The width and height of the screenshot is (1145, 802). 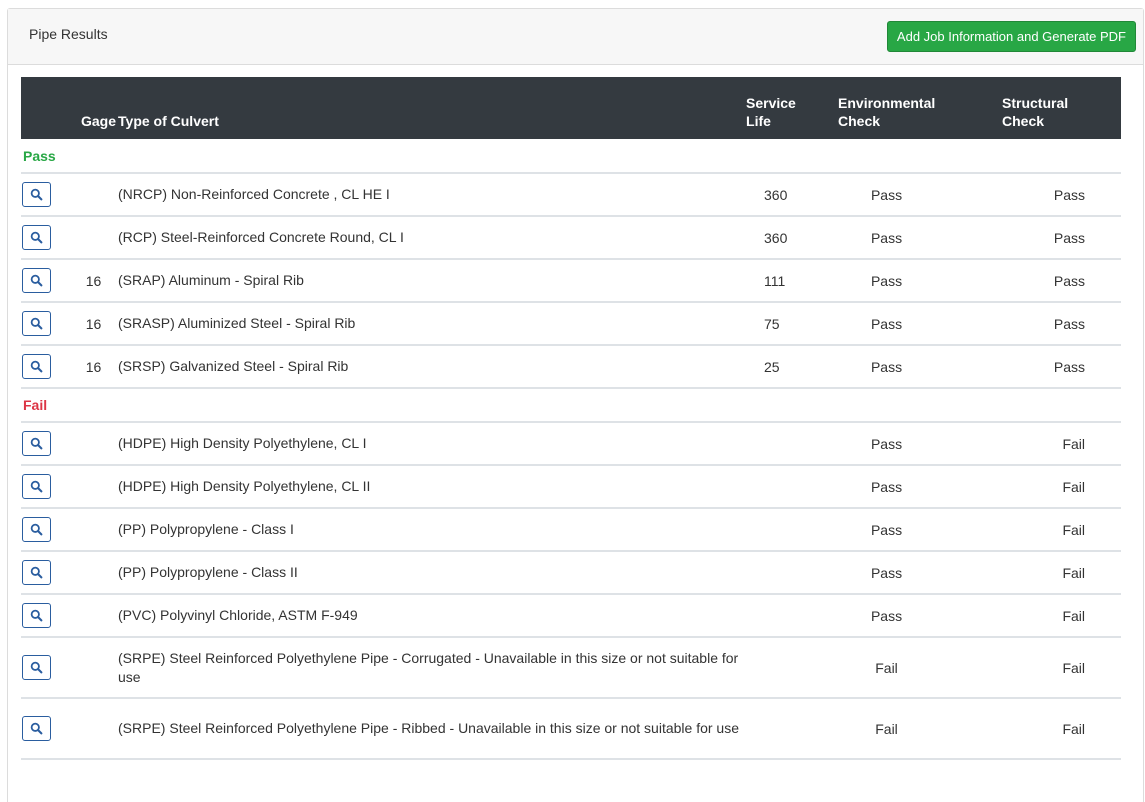 What do you see at coordinates (887, 112) in the screenshot?
I see `column-header-environmental-label: Environmental Check` at bounding box center [887, 112].